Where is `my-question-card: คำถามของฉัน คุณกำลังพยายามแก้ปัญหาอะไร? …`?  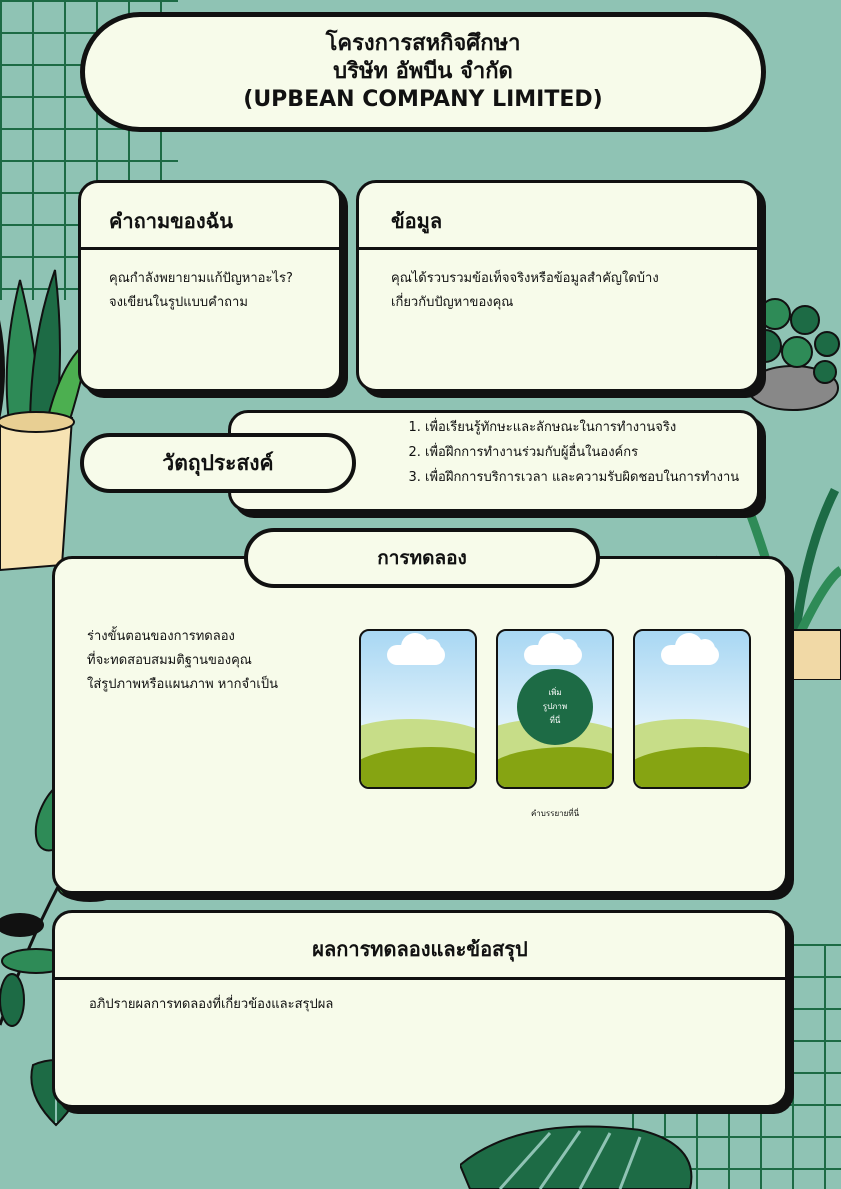 my-question-card: คำถามของฉัน คุณกำลังพยายามแก้ปัญหาอะไร? … is located at coordinates (210, 286).